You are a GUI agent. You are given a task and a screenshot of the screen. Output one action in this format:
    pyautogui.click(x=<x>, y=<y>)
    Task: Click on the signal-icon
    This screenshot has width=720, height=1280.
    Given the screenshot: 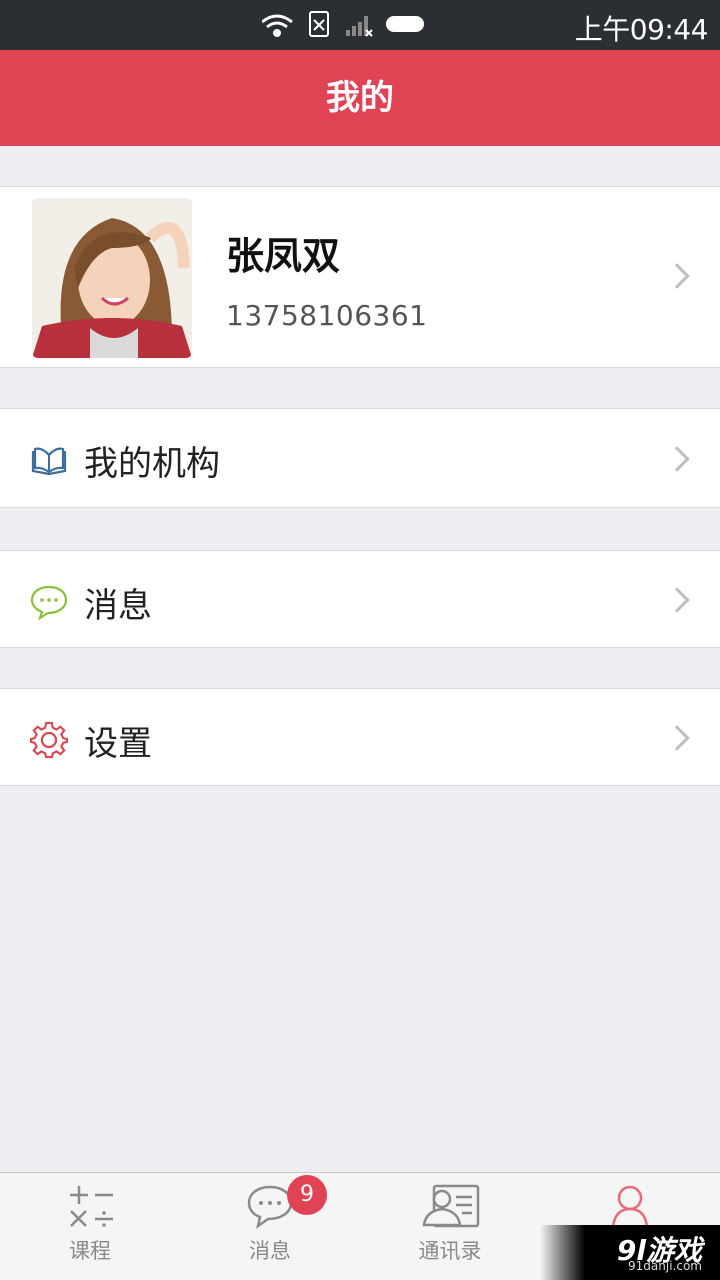 What is the action you would take?
    pyautogui.click(x=359, y=26)
    